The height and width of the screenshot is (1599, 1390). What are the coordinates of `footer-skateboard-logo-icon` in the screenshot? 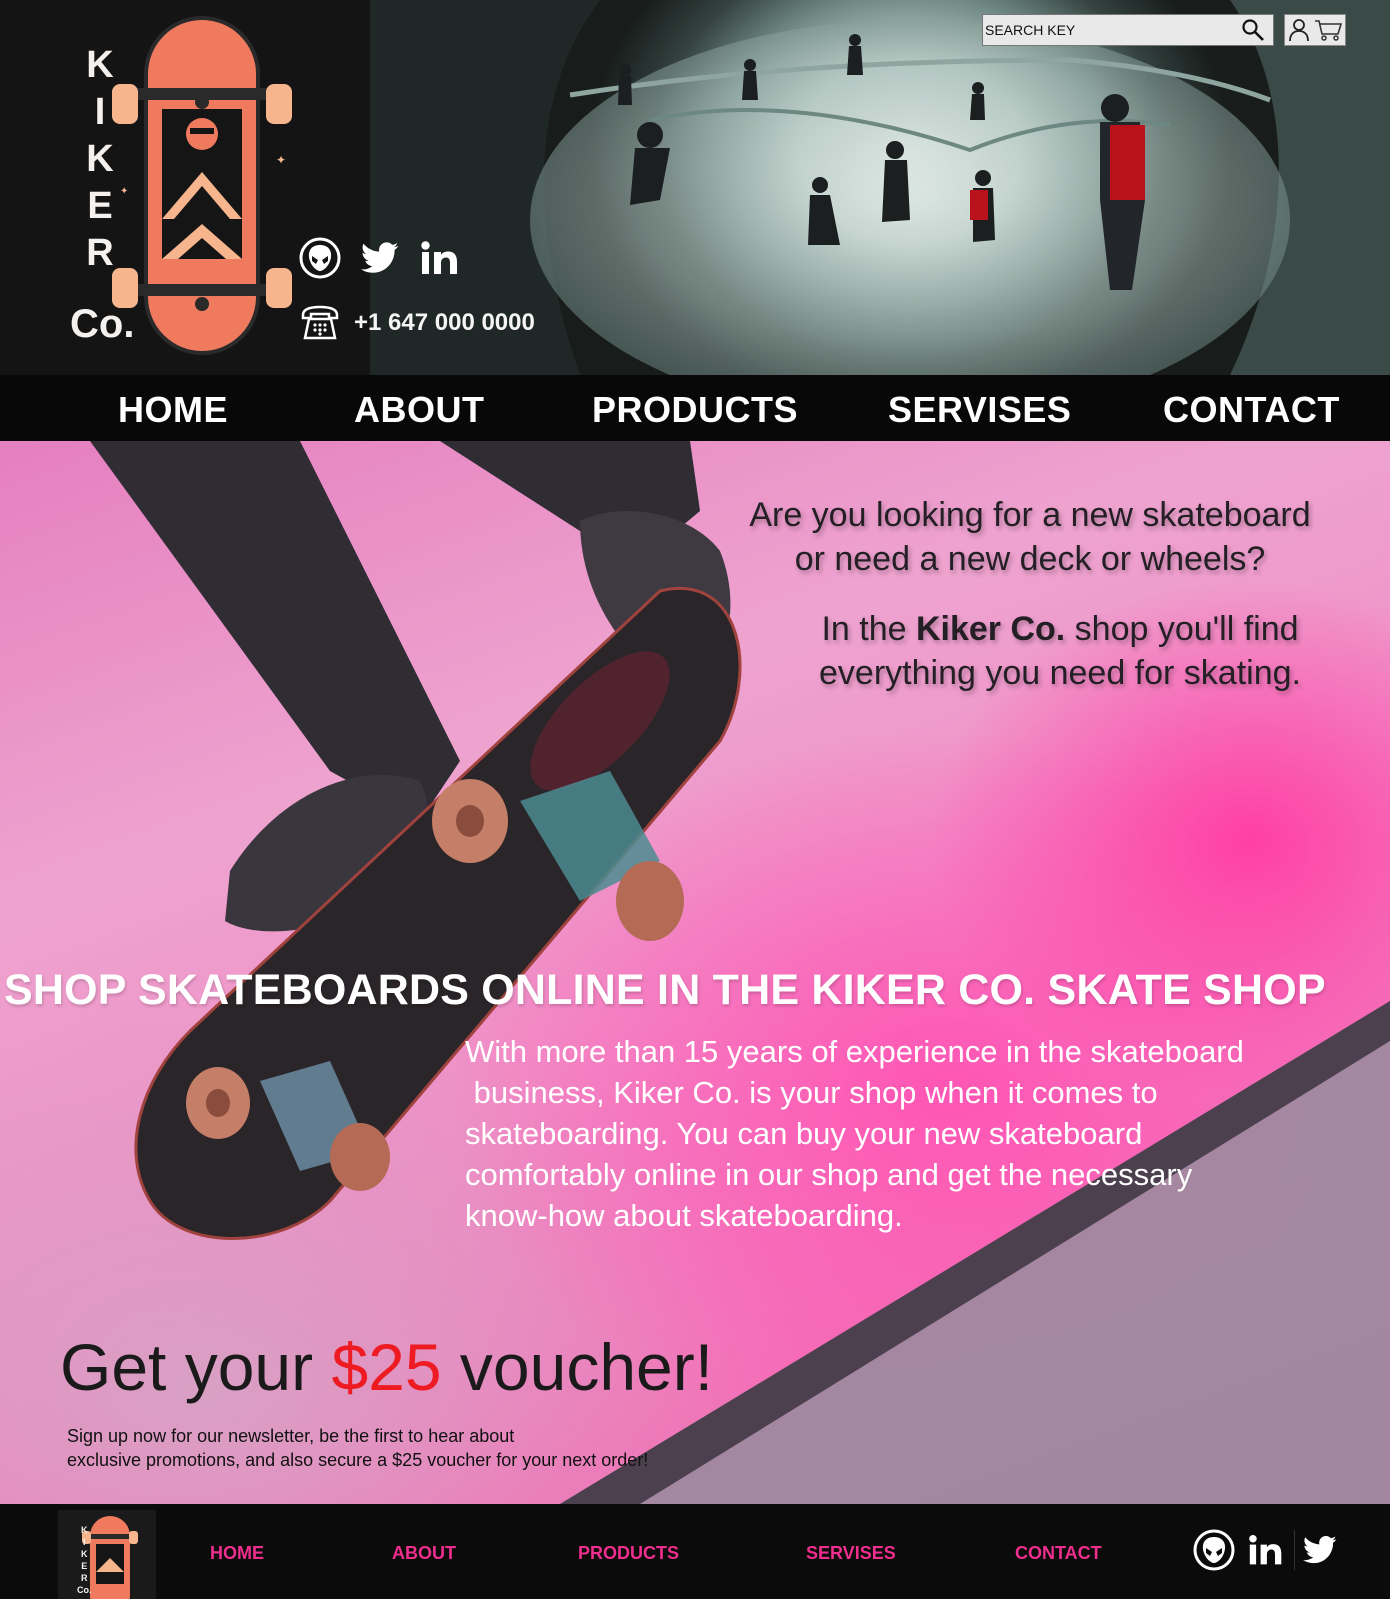 It's located at (110, 1557).